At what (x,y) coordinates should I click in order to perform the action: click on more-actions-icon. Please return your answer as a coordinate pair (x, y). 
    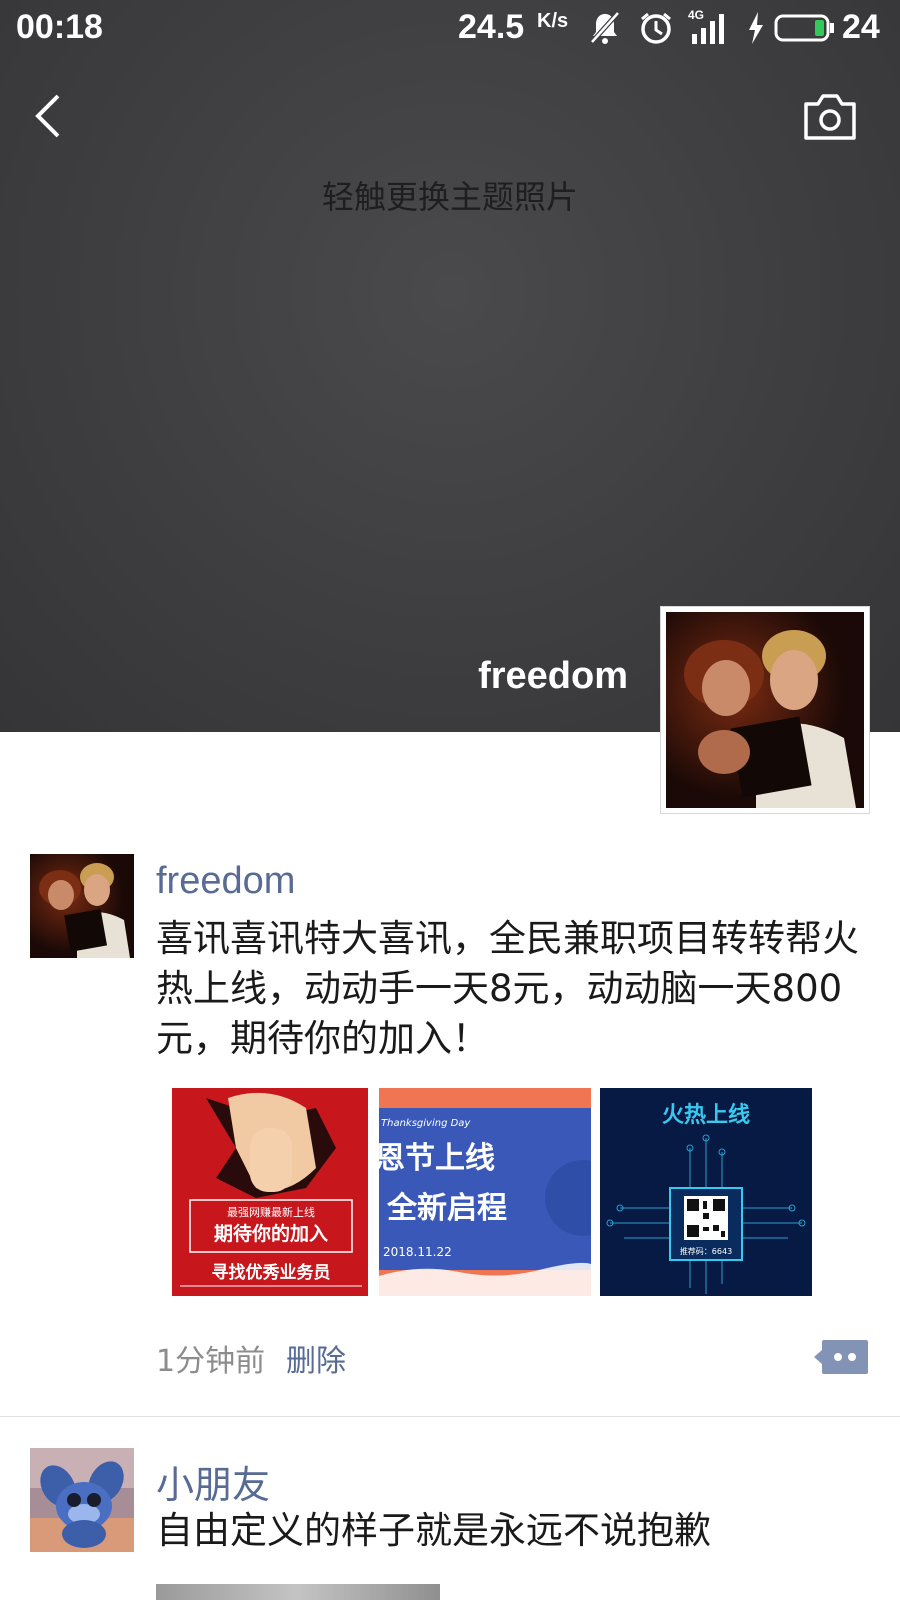
    Looking at the image, I should click on (841, 1357).